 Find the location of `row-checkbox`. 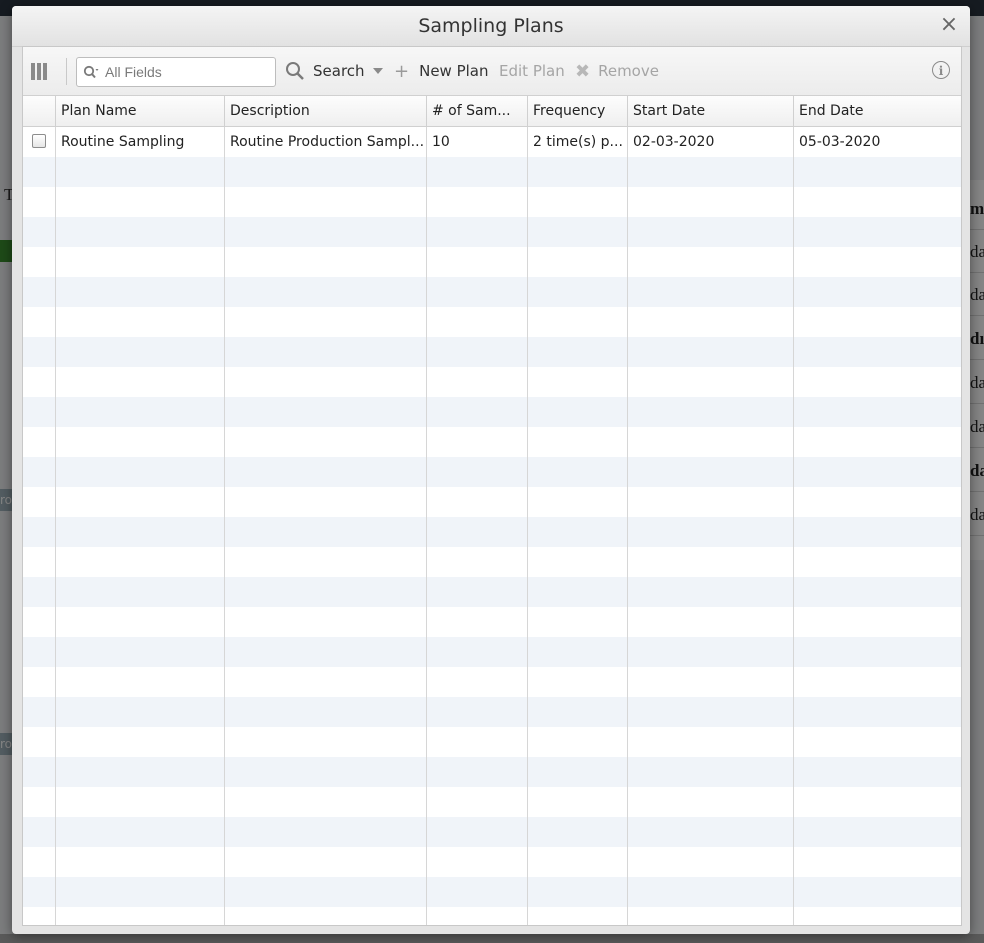

row-checkbox is located at coordinates (39, 141).